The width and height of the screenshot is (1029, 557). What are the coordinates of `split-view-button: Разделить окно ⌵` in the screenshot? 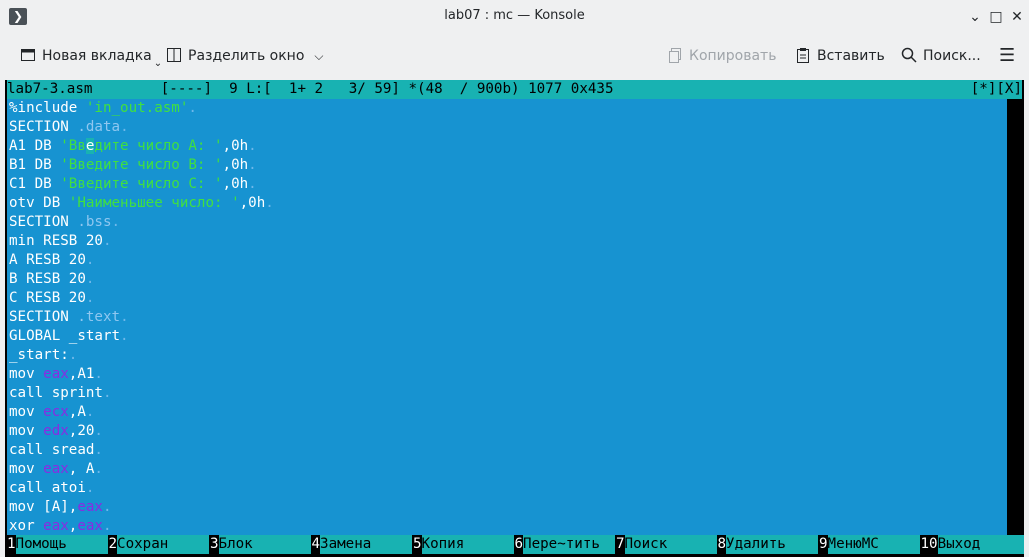 It's located at (245, 56).